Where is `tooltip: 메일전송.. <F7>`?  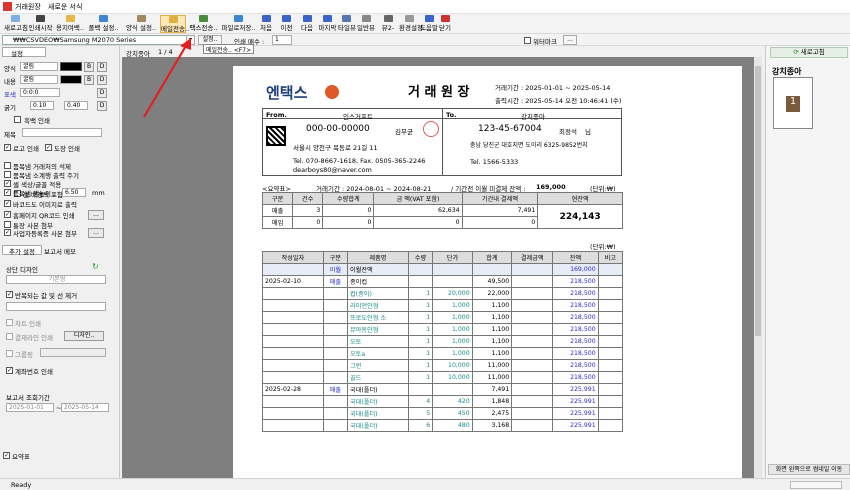
tooltip: 메일전송.. <F7> is located at coordinates (229, 49).